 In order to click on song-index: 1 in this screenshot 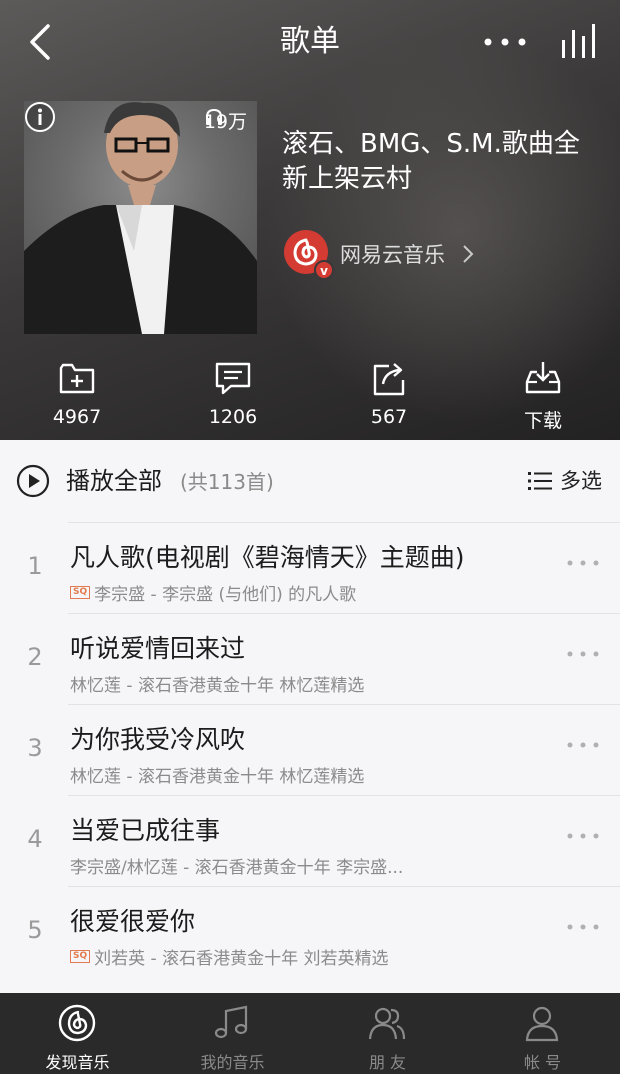, I will do `click(35, 566)`.